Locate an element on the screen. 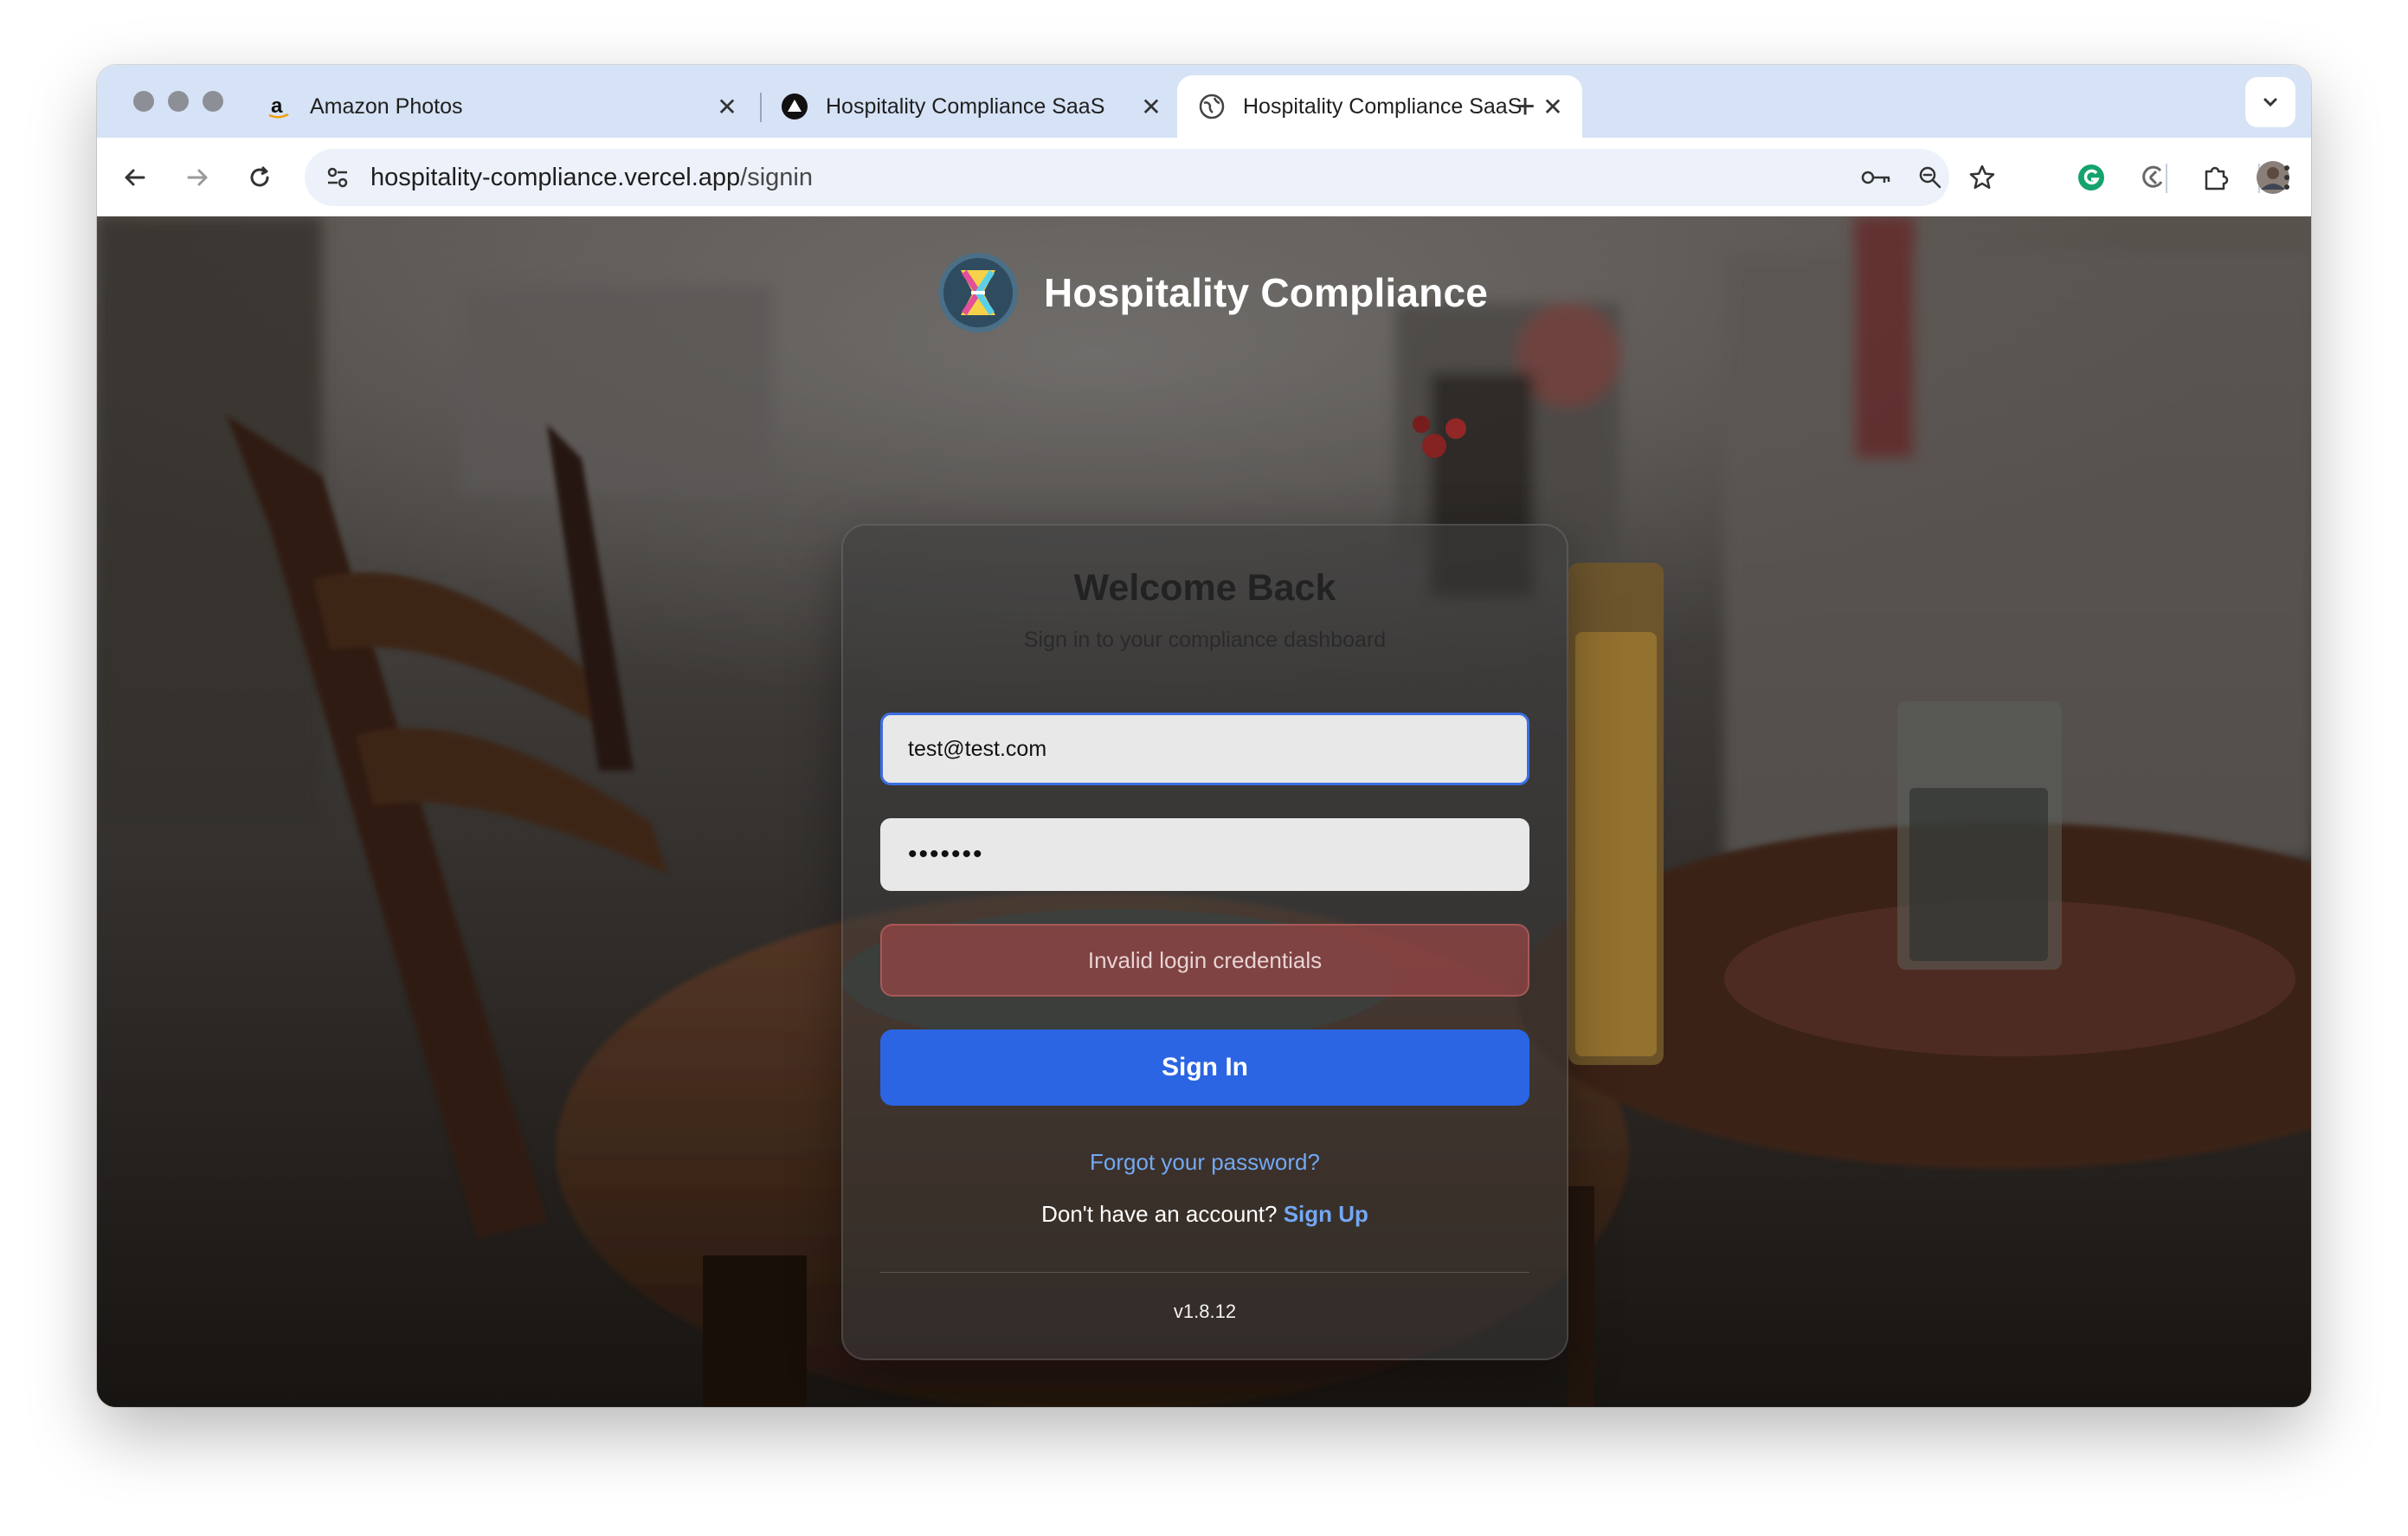 The height and width of the screenshot is (1536, 2408). back-button is located at coordinates (135, 177).